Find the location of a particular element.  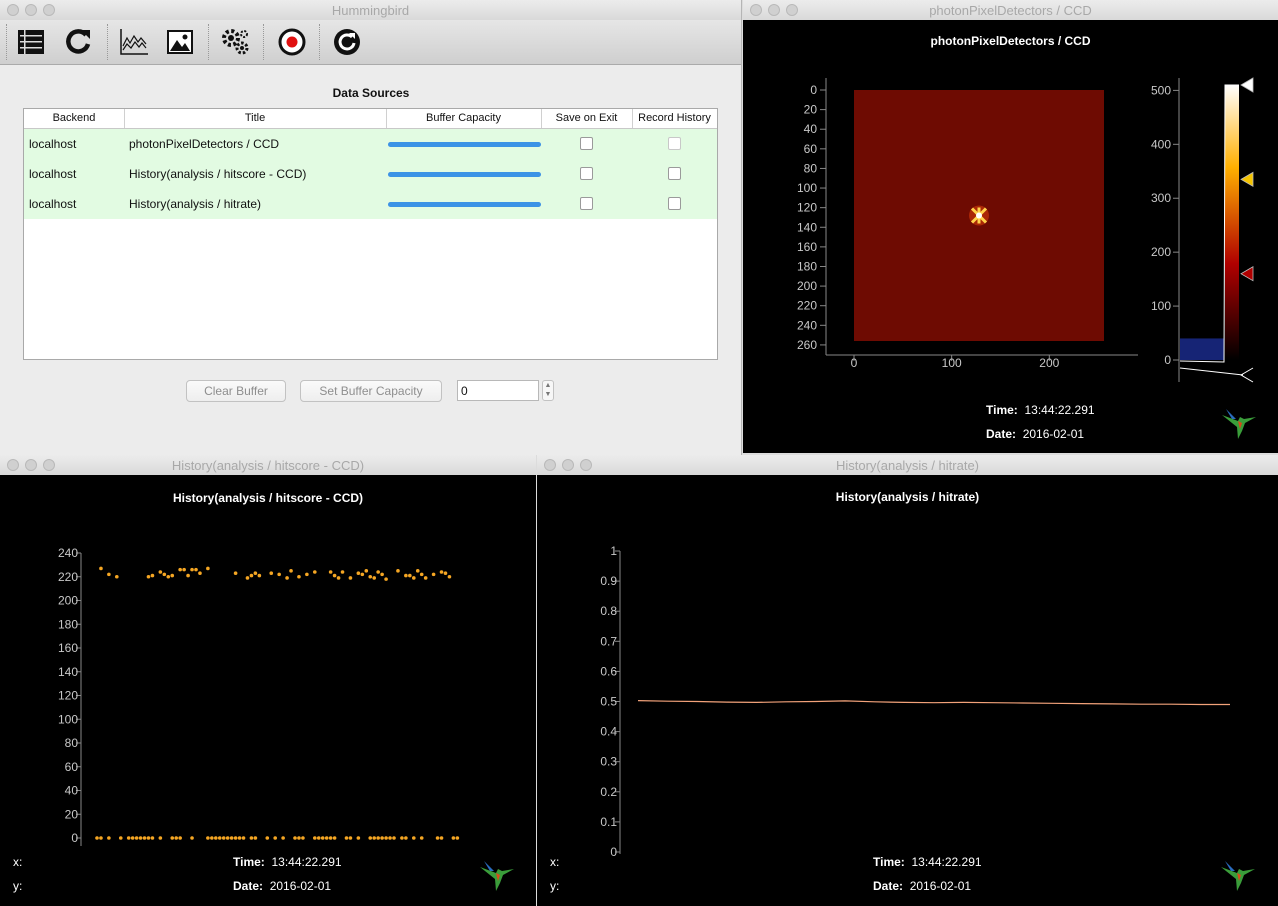

table-row: localhost photonPixelDetectors / CCD is located at coordinates (370, 144).